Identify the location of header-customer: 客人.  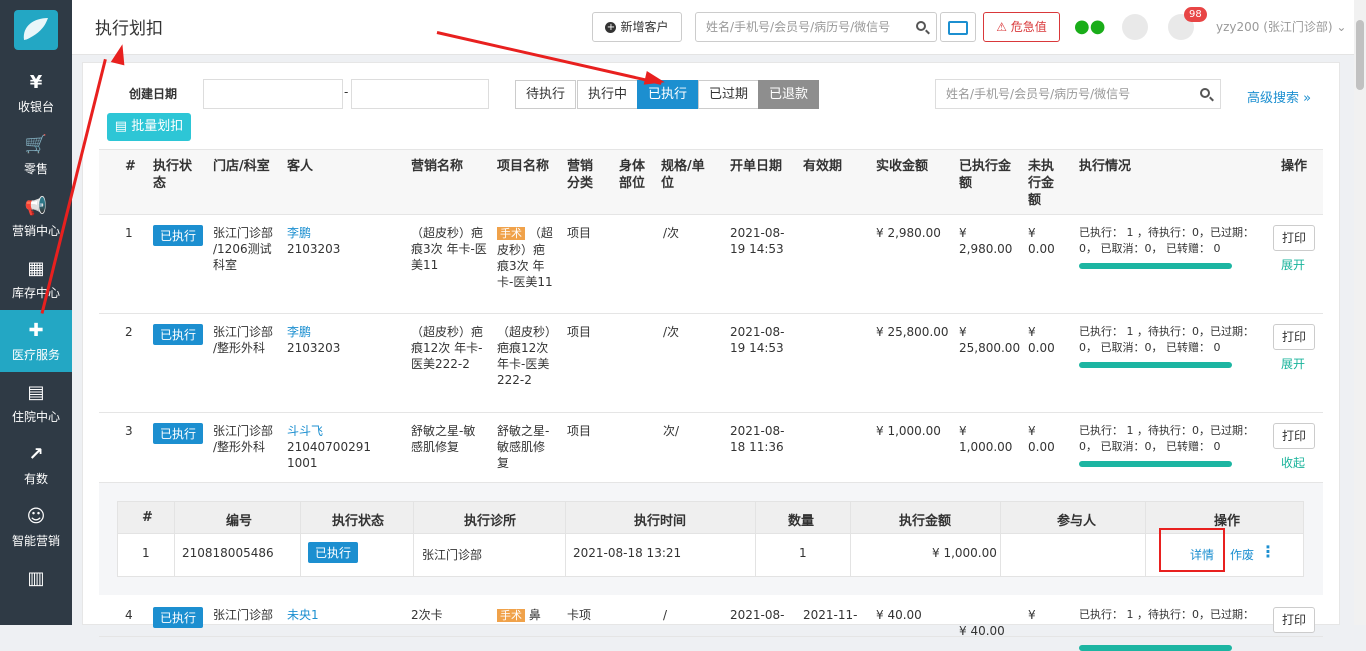
(300, 166).